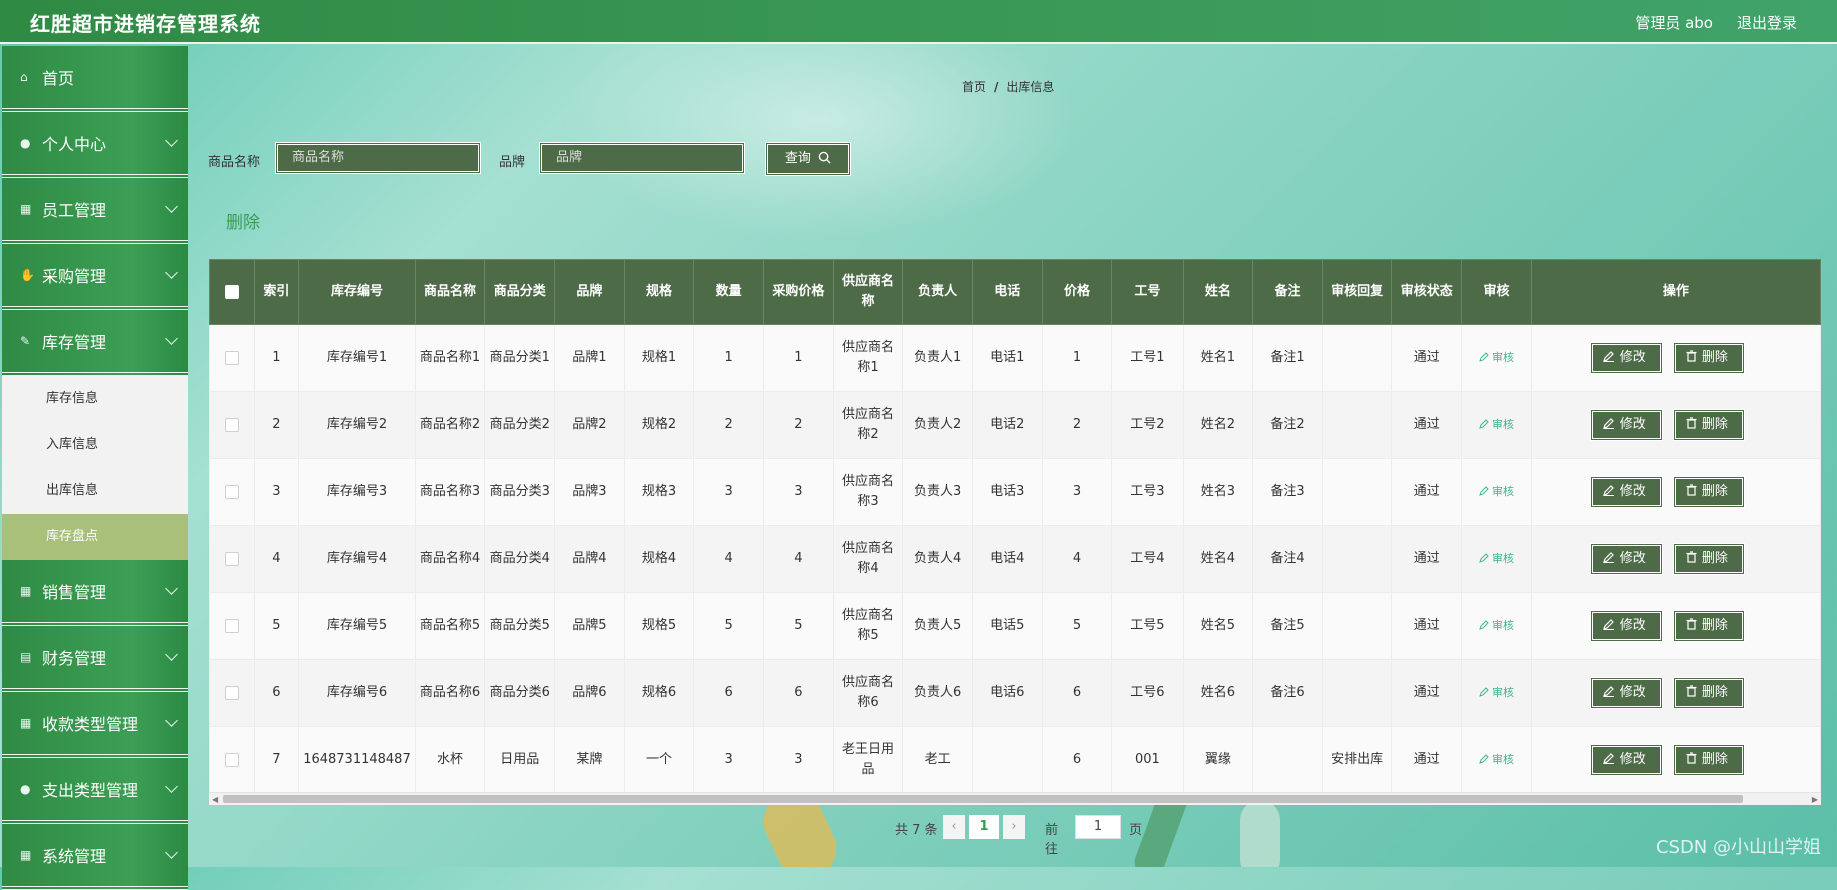  I want to click on batch-delete-link: 删除, so click(243, 220).